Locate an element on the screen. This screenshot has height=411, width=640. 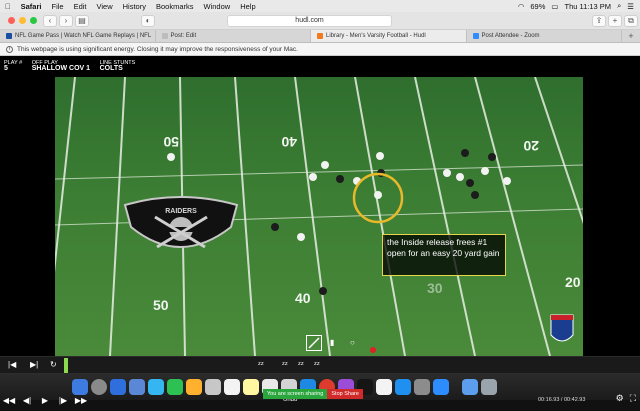
settings-gear-icon: ⚙ is located at coordinates (620, 398).